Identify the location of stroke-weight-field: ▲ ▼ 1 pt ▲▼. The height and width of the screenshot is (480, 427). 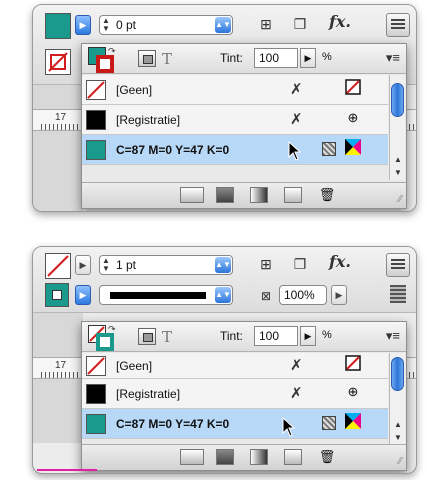
(166, 265).